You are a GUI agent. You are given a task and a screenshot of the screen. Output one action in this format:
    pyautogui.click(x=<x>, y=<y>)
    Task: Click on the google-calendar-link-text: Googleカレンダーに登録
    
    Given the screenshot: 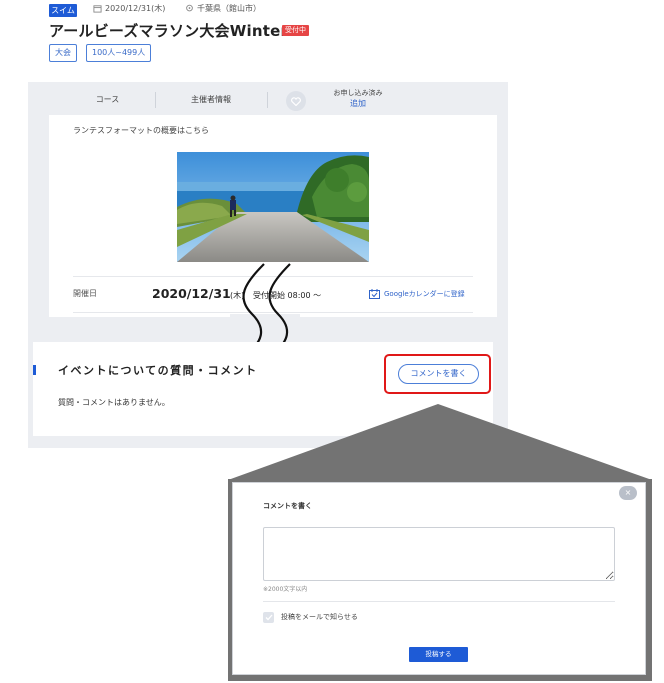 What is the action you would take?
    pyautogui.click(x=424, y=294)
    